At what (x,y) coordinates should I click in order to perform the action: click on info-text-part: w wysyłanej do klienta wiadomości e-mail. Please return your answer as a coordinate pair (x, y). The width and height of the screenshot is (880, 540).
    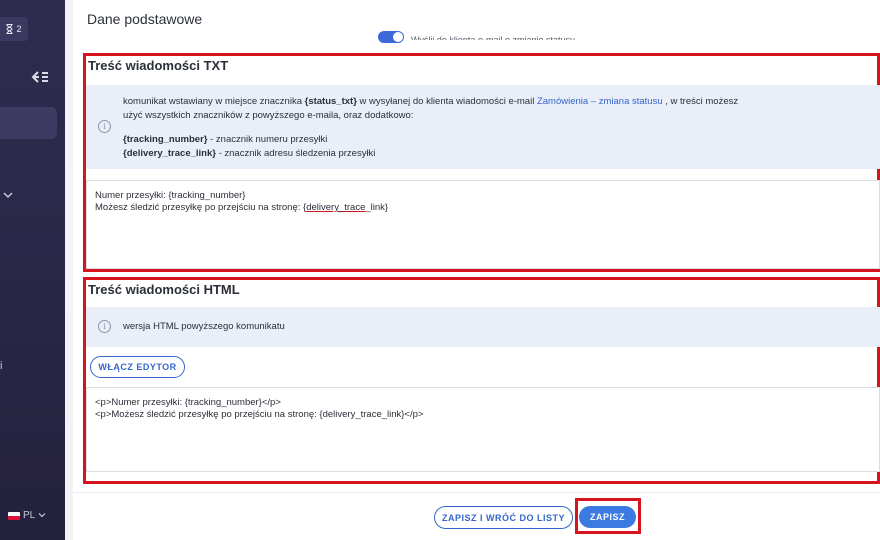
    Looking at the image, I should click on (446, 101).